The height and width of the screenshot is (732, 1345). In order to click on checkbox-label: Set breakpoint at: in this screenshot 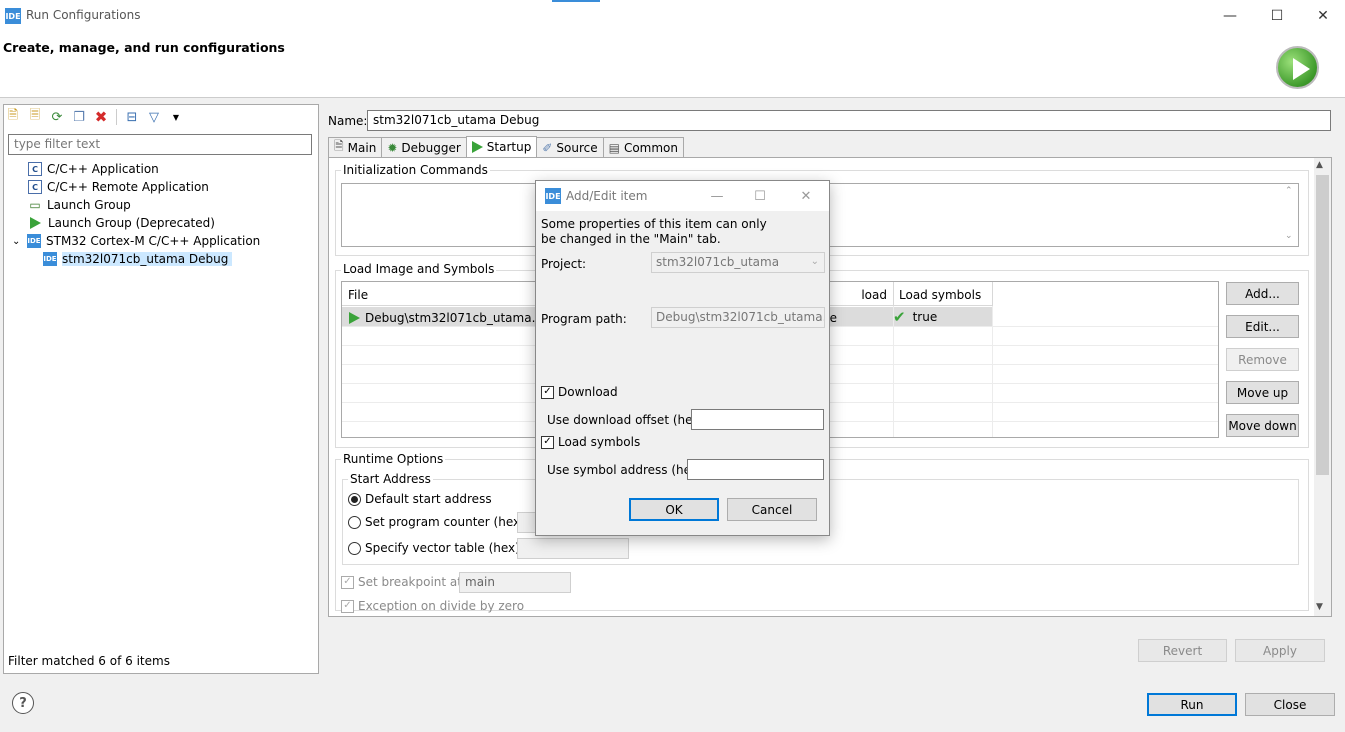, I will do `click(412, 582)`.